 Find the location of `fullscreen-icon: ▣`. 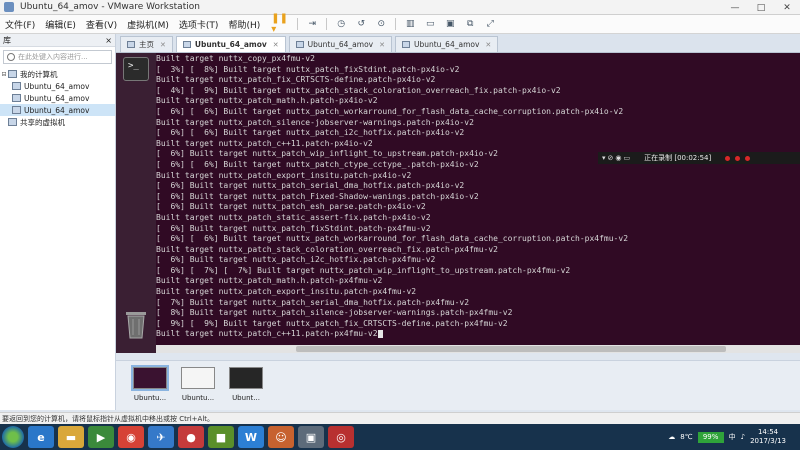

fullscreen-icon: ▣ is located at coordinates (450, 24).